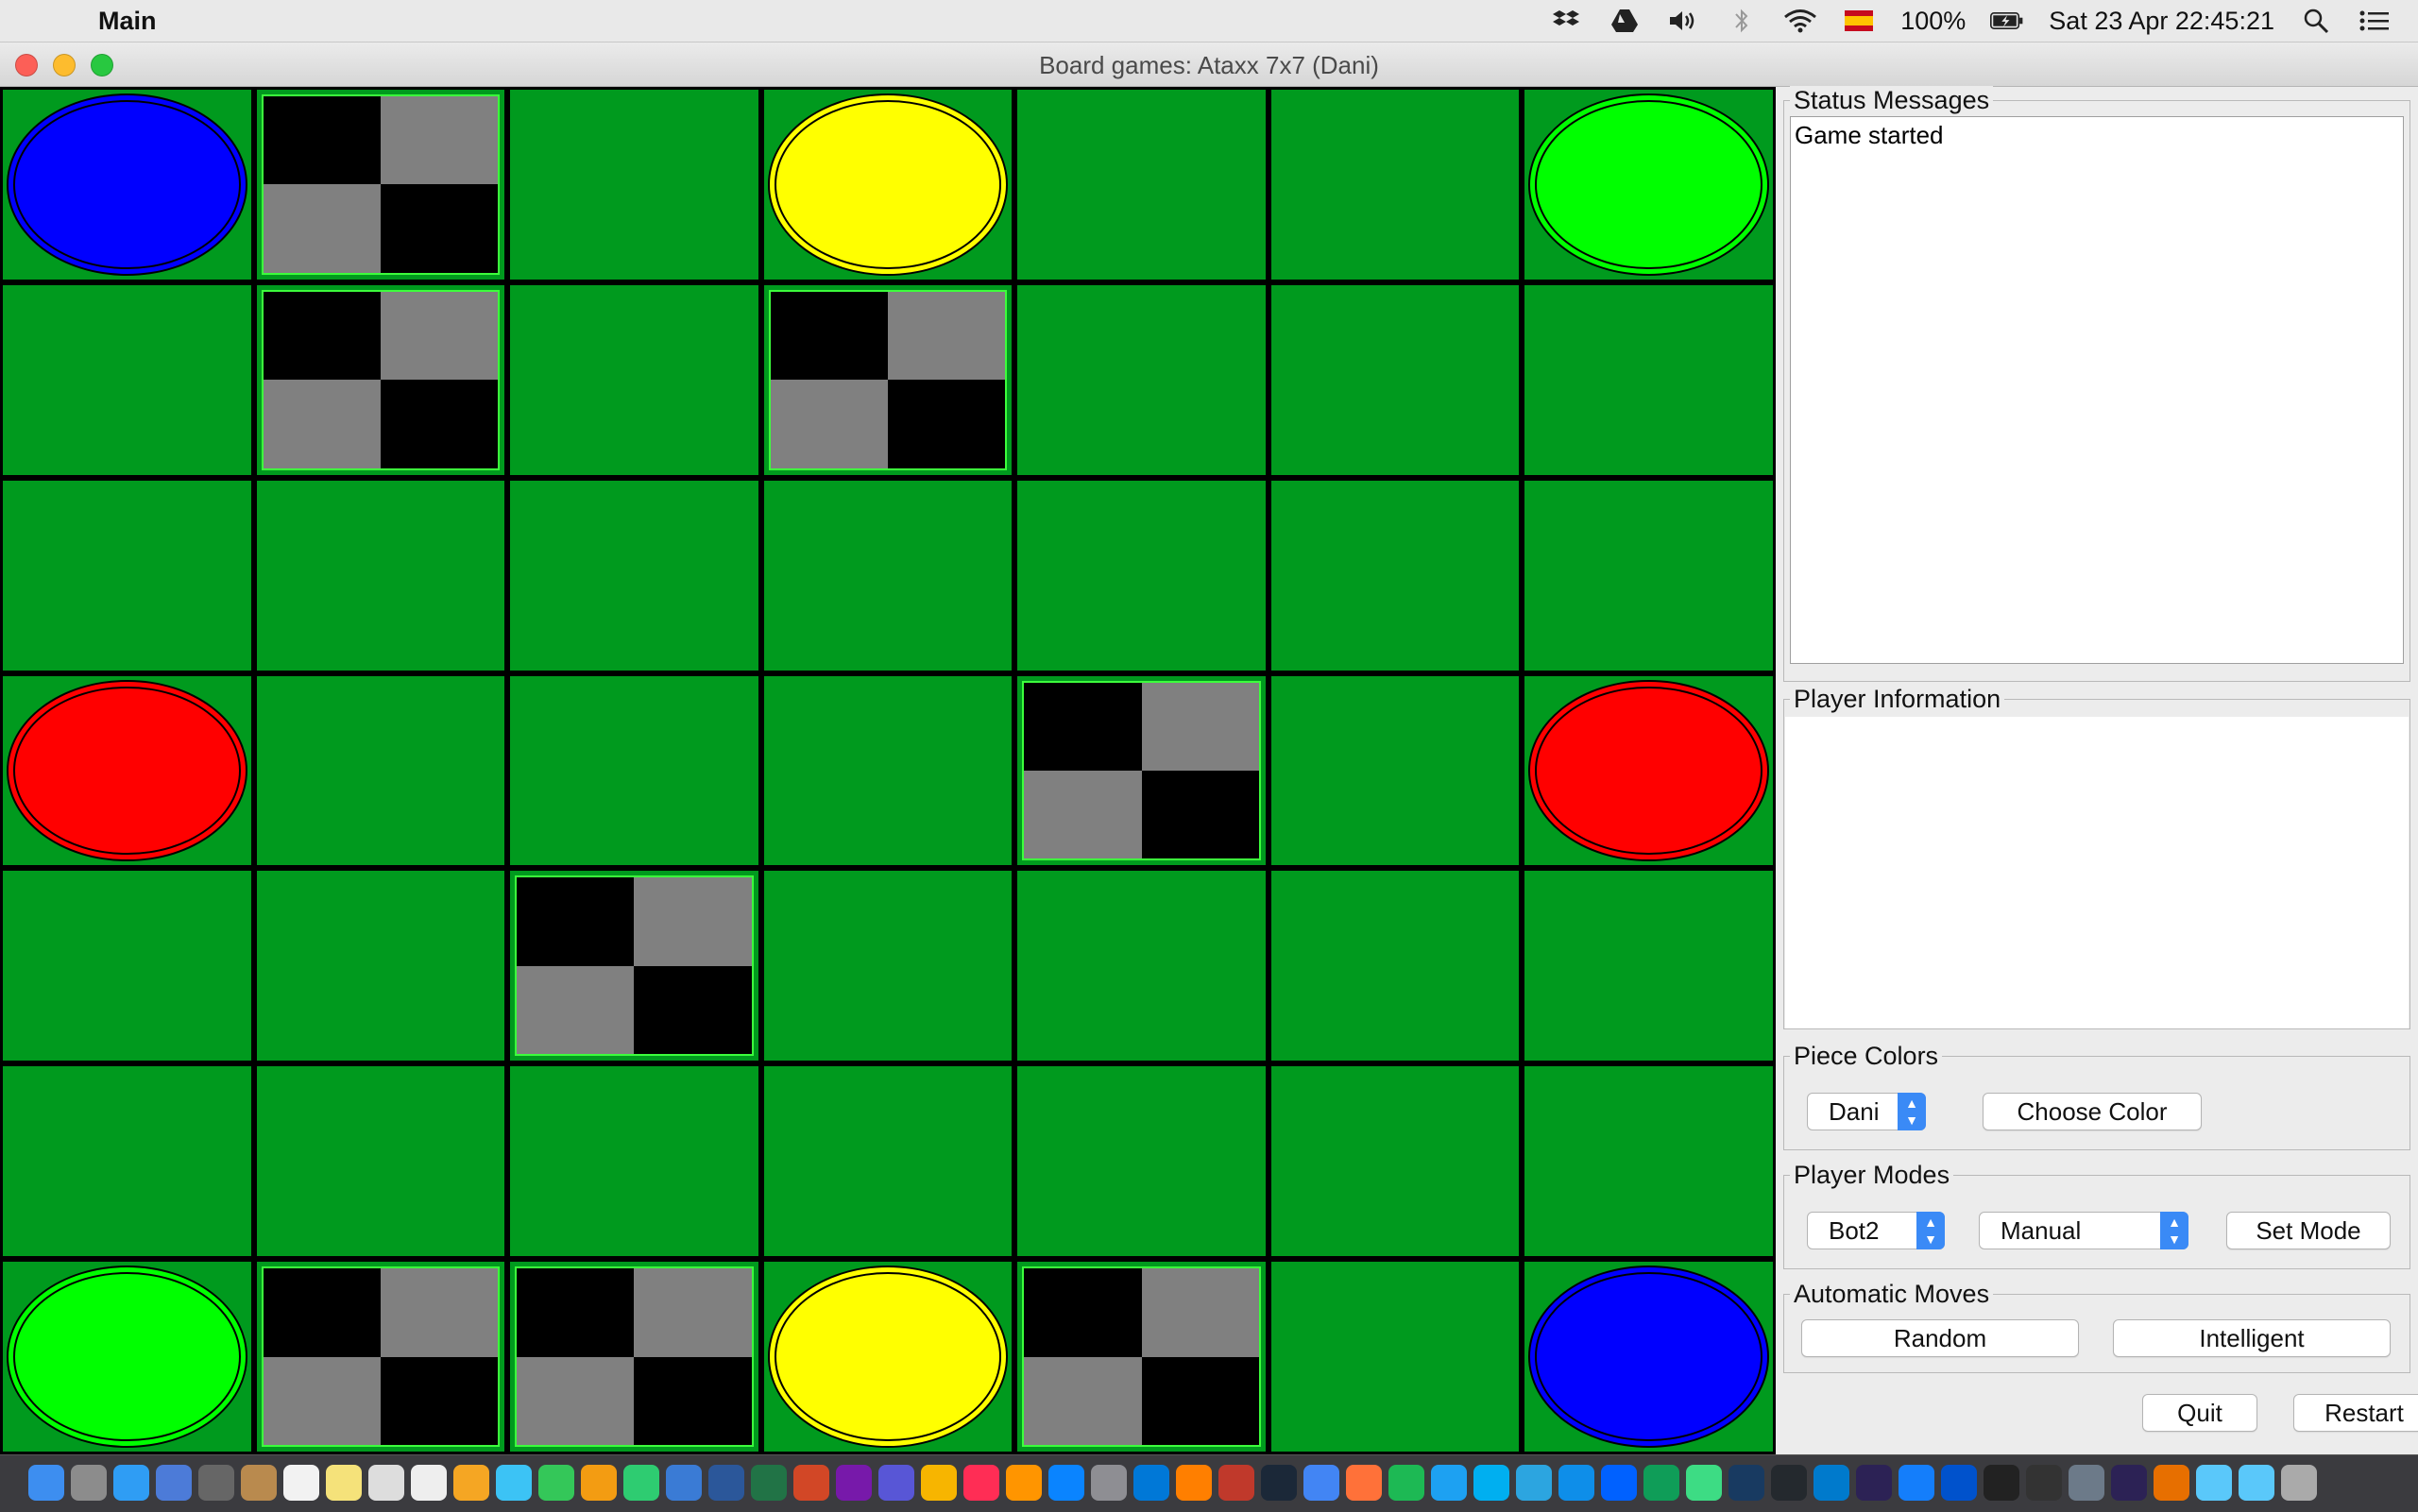  Describe the element at coordinates (1576, 1483) in the screenshot. I see `teamviewer-icon` at that location.